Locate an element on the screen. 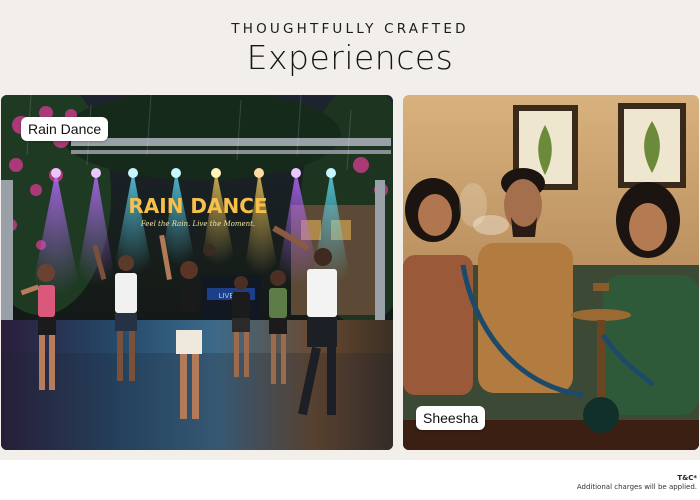 This screenshot has height=500, width=700. terms-link: T&C* is located at coordinates (687, 478).